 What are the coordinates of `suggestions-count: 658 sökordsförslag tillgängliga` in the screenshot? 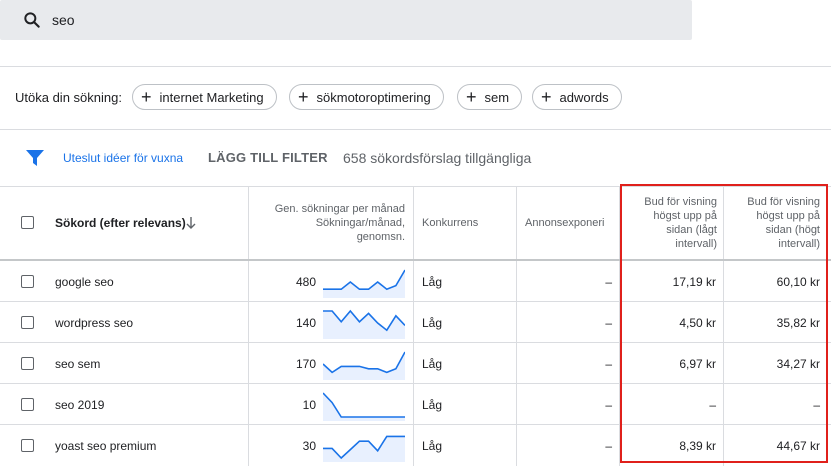 It's located at (437, 158).